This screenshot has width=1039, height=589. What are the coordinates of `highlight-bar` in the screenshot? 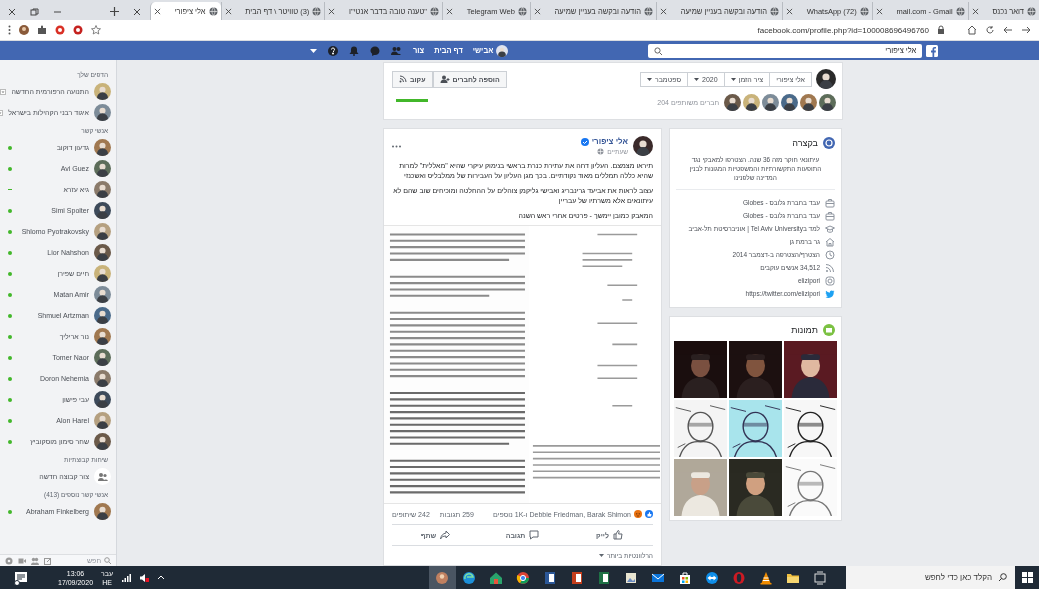 It's located at (412, 100).